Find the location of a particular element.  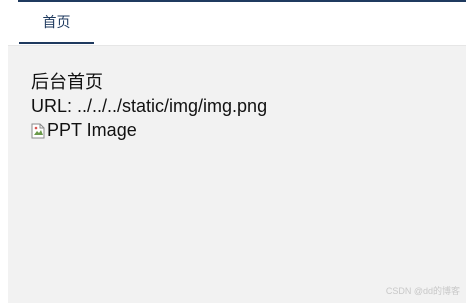

tab-home: 首页 is located at coordinates (56, 23).